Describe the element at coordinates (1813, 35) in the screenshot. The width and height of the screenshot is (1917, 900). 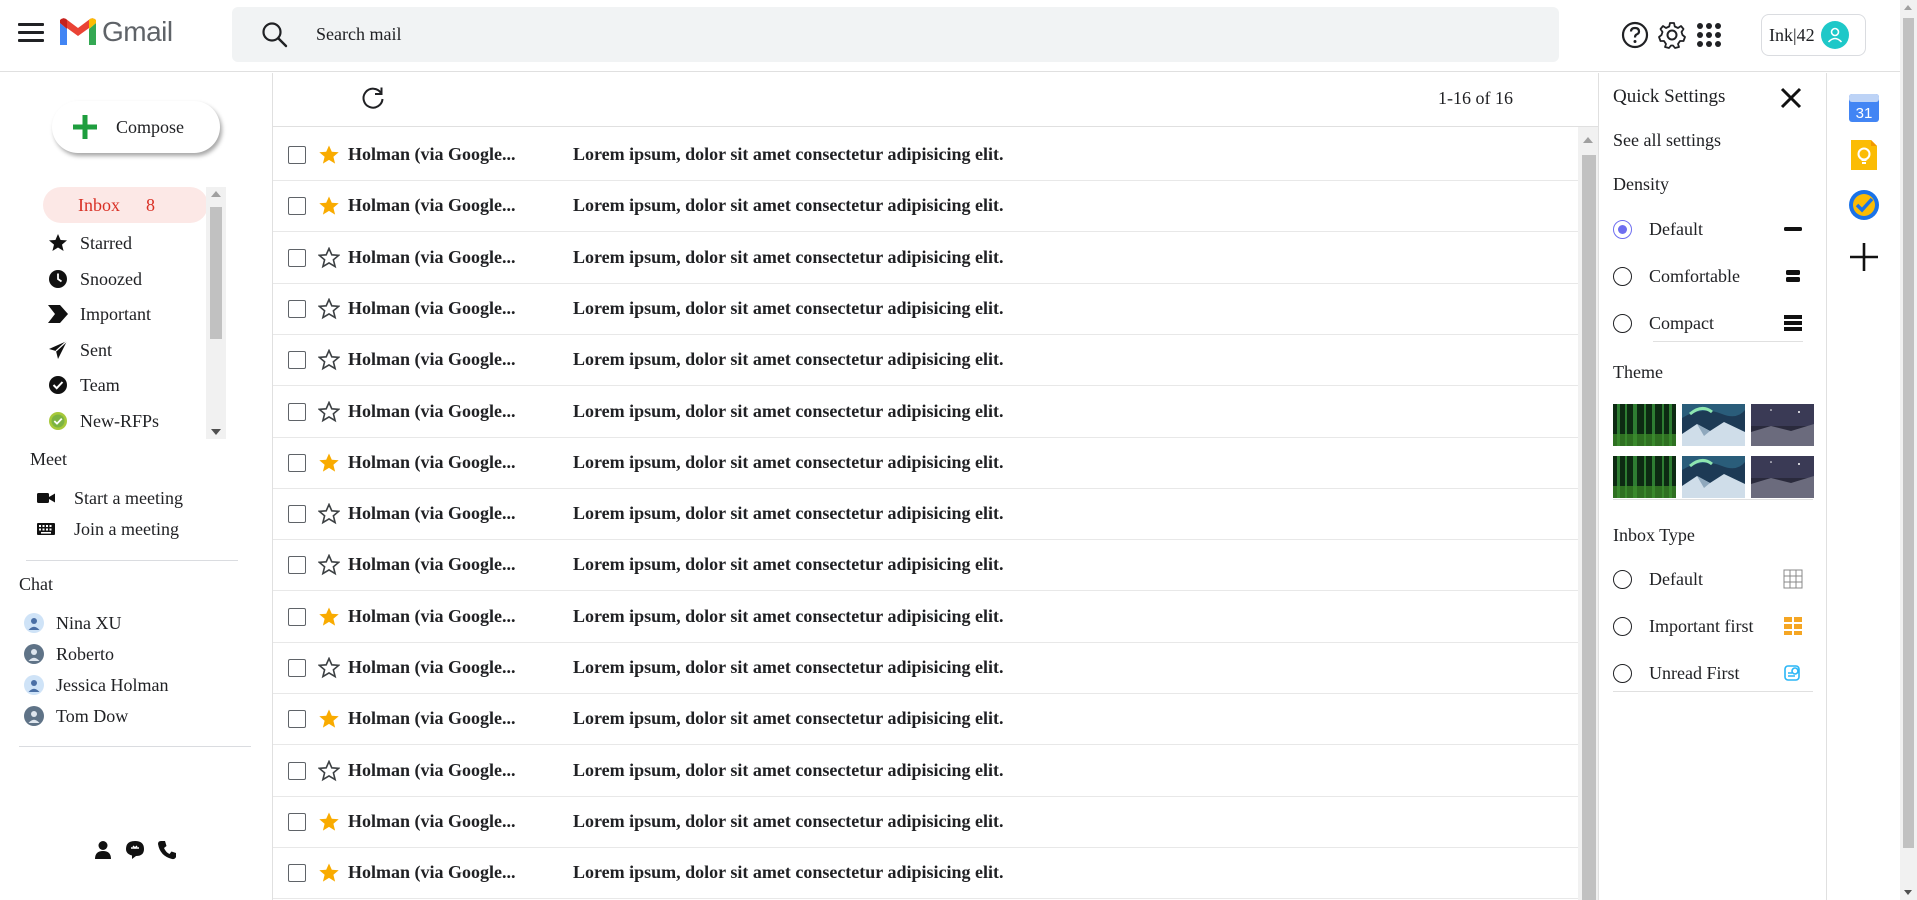
I see `account-button: Ink|42` at that location.